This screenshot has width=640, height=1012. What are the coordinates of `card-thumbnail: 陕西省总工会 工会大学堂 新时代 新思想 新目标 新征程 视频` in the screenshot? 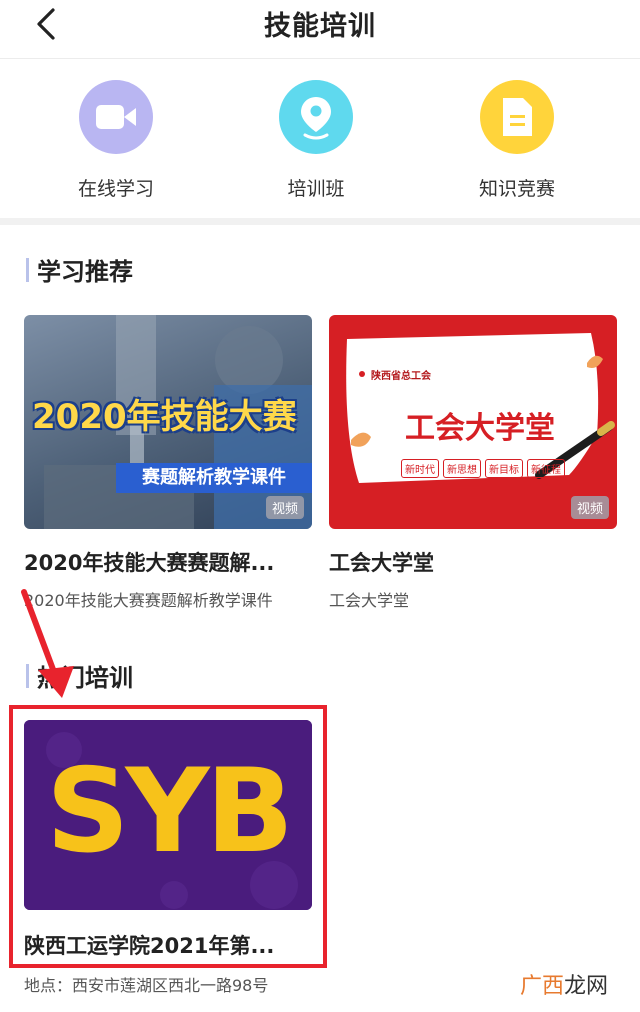 It's located at (473, 422).